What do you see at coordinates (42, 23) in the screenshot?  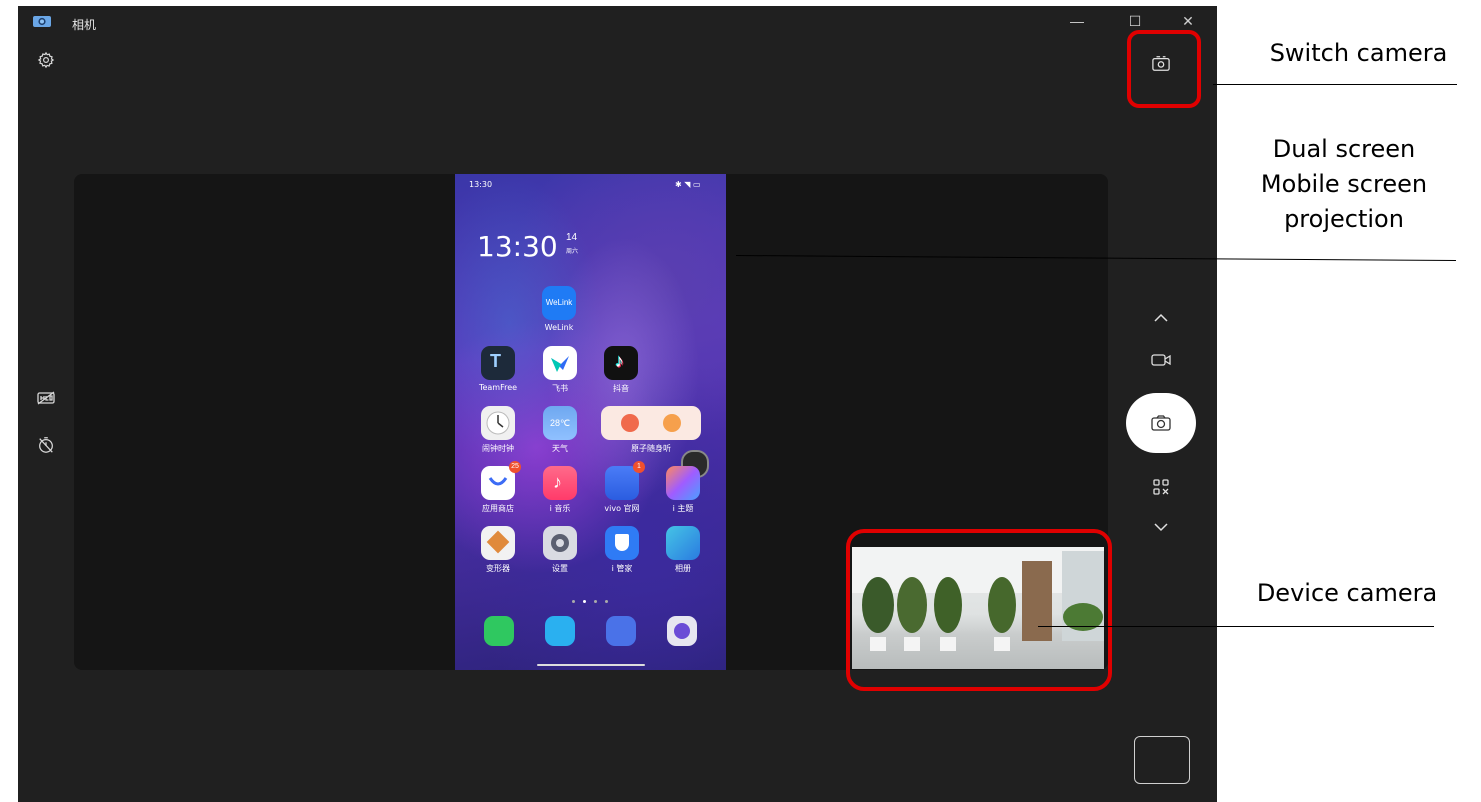 I see `camera-app-icon` at bounding box center [42, 23].